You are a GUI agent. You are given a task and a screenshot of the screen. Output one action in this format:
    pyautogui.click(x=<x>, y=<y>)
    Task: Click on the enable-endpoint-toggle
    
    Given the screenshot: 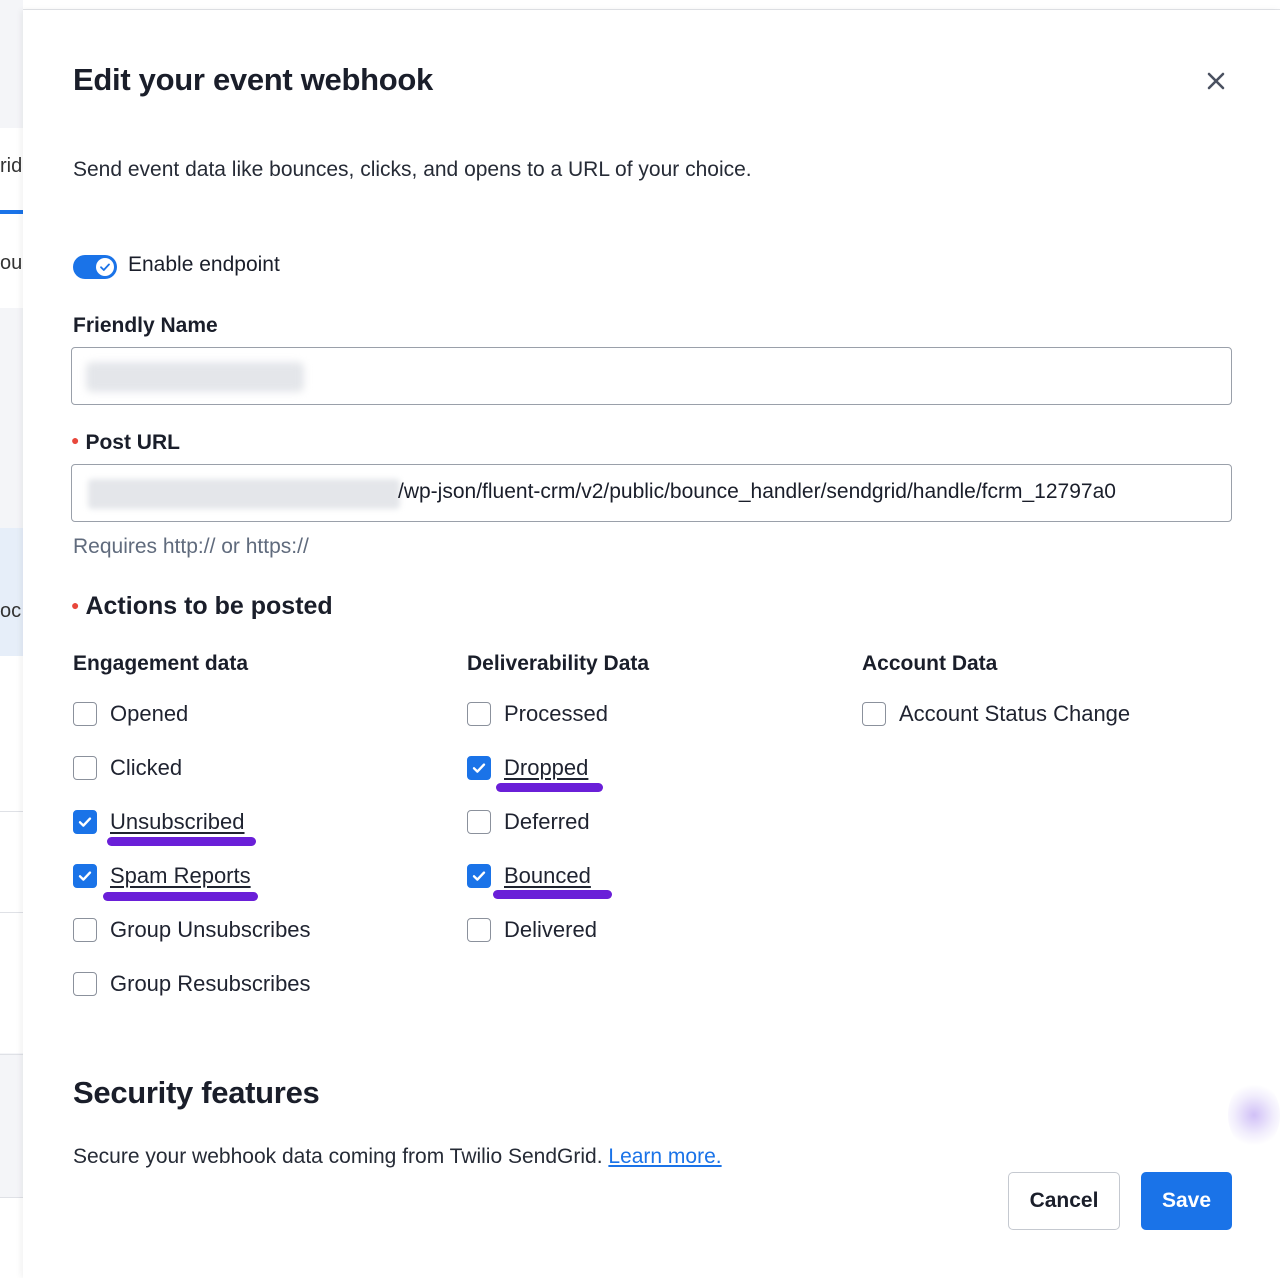 What is the action you would take?
    pyautogui.click(x=95, y=267)
    